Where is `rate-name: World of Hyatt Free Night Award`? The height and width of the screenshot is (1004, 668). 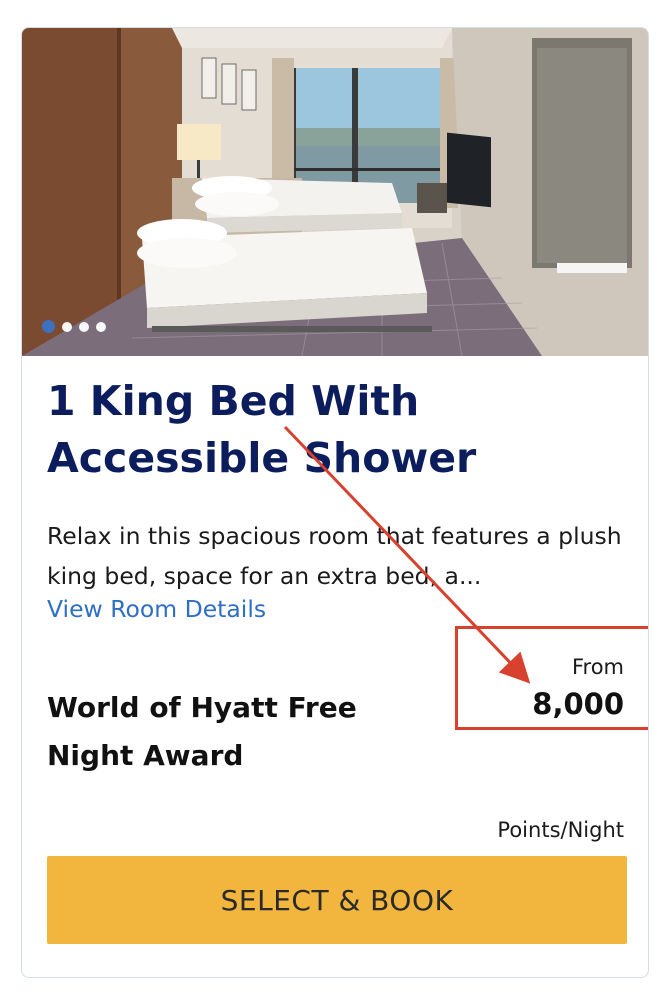 rate-name: World of Hyatt Free Night Award is located at coordinates (202, 731).